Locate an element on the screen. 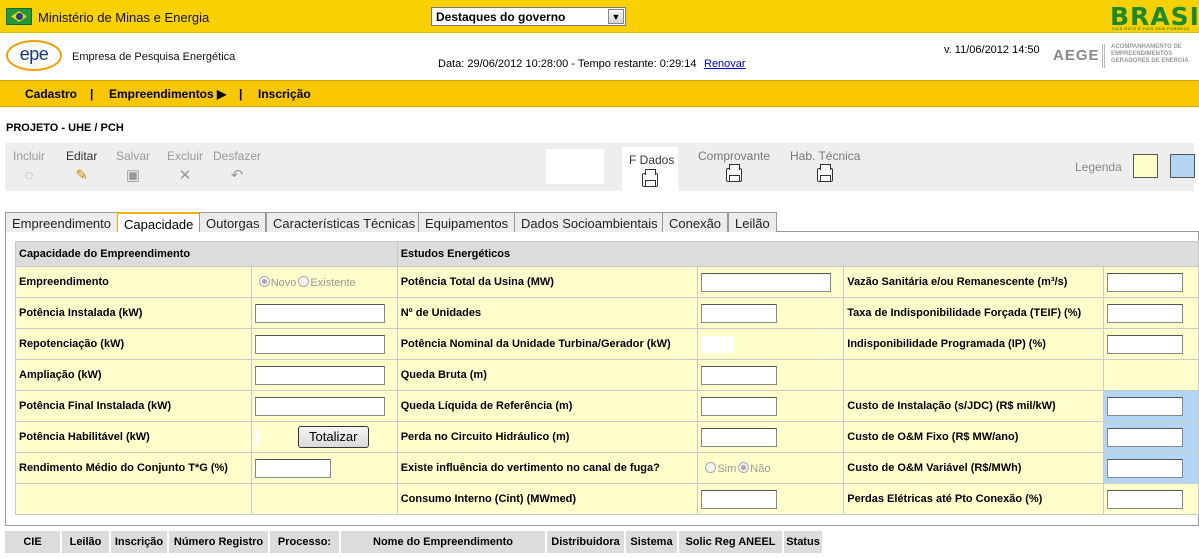 This screenshot has width=1199, height=558. perda-circuito-input is located at coordinates (739, 437).